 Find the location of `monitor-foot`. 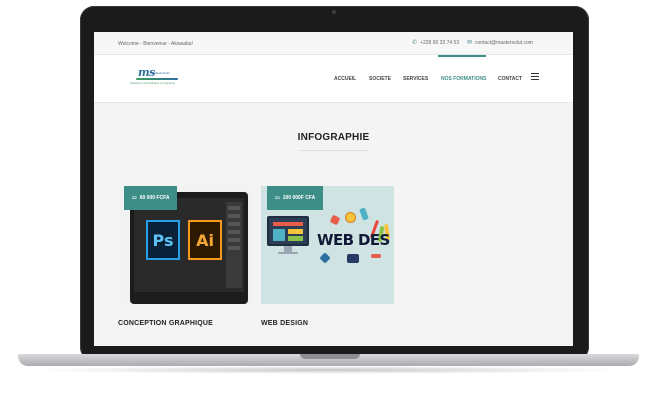

monitor-foot is located at coordinates (288, 253).